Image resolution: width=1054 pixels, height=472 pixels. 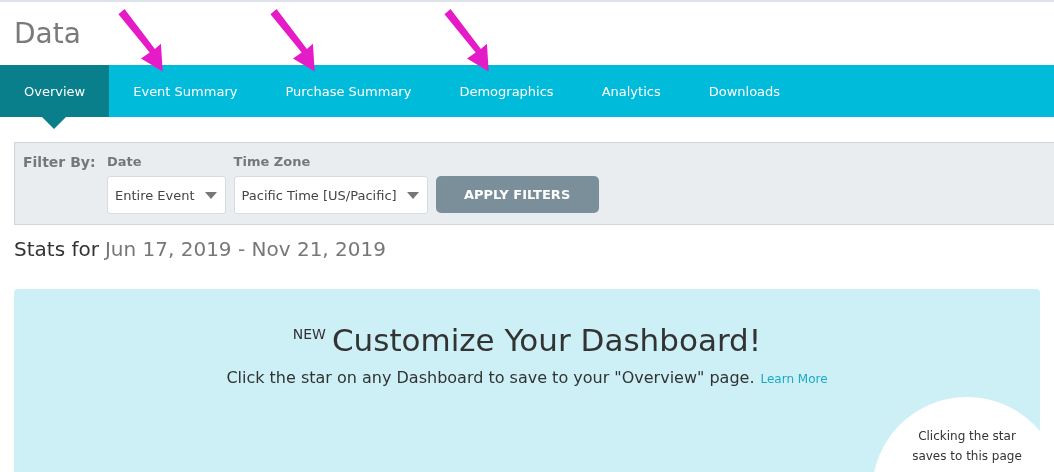 What do you see at coordinates (47, 33) in the screenshot?
I see `page-title: Data` at bounding box center [47, 33].